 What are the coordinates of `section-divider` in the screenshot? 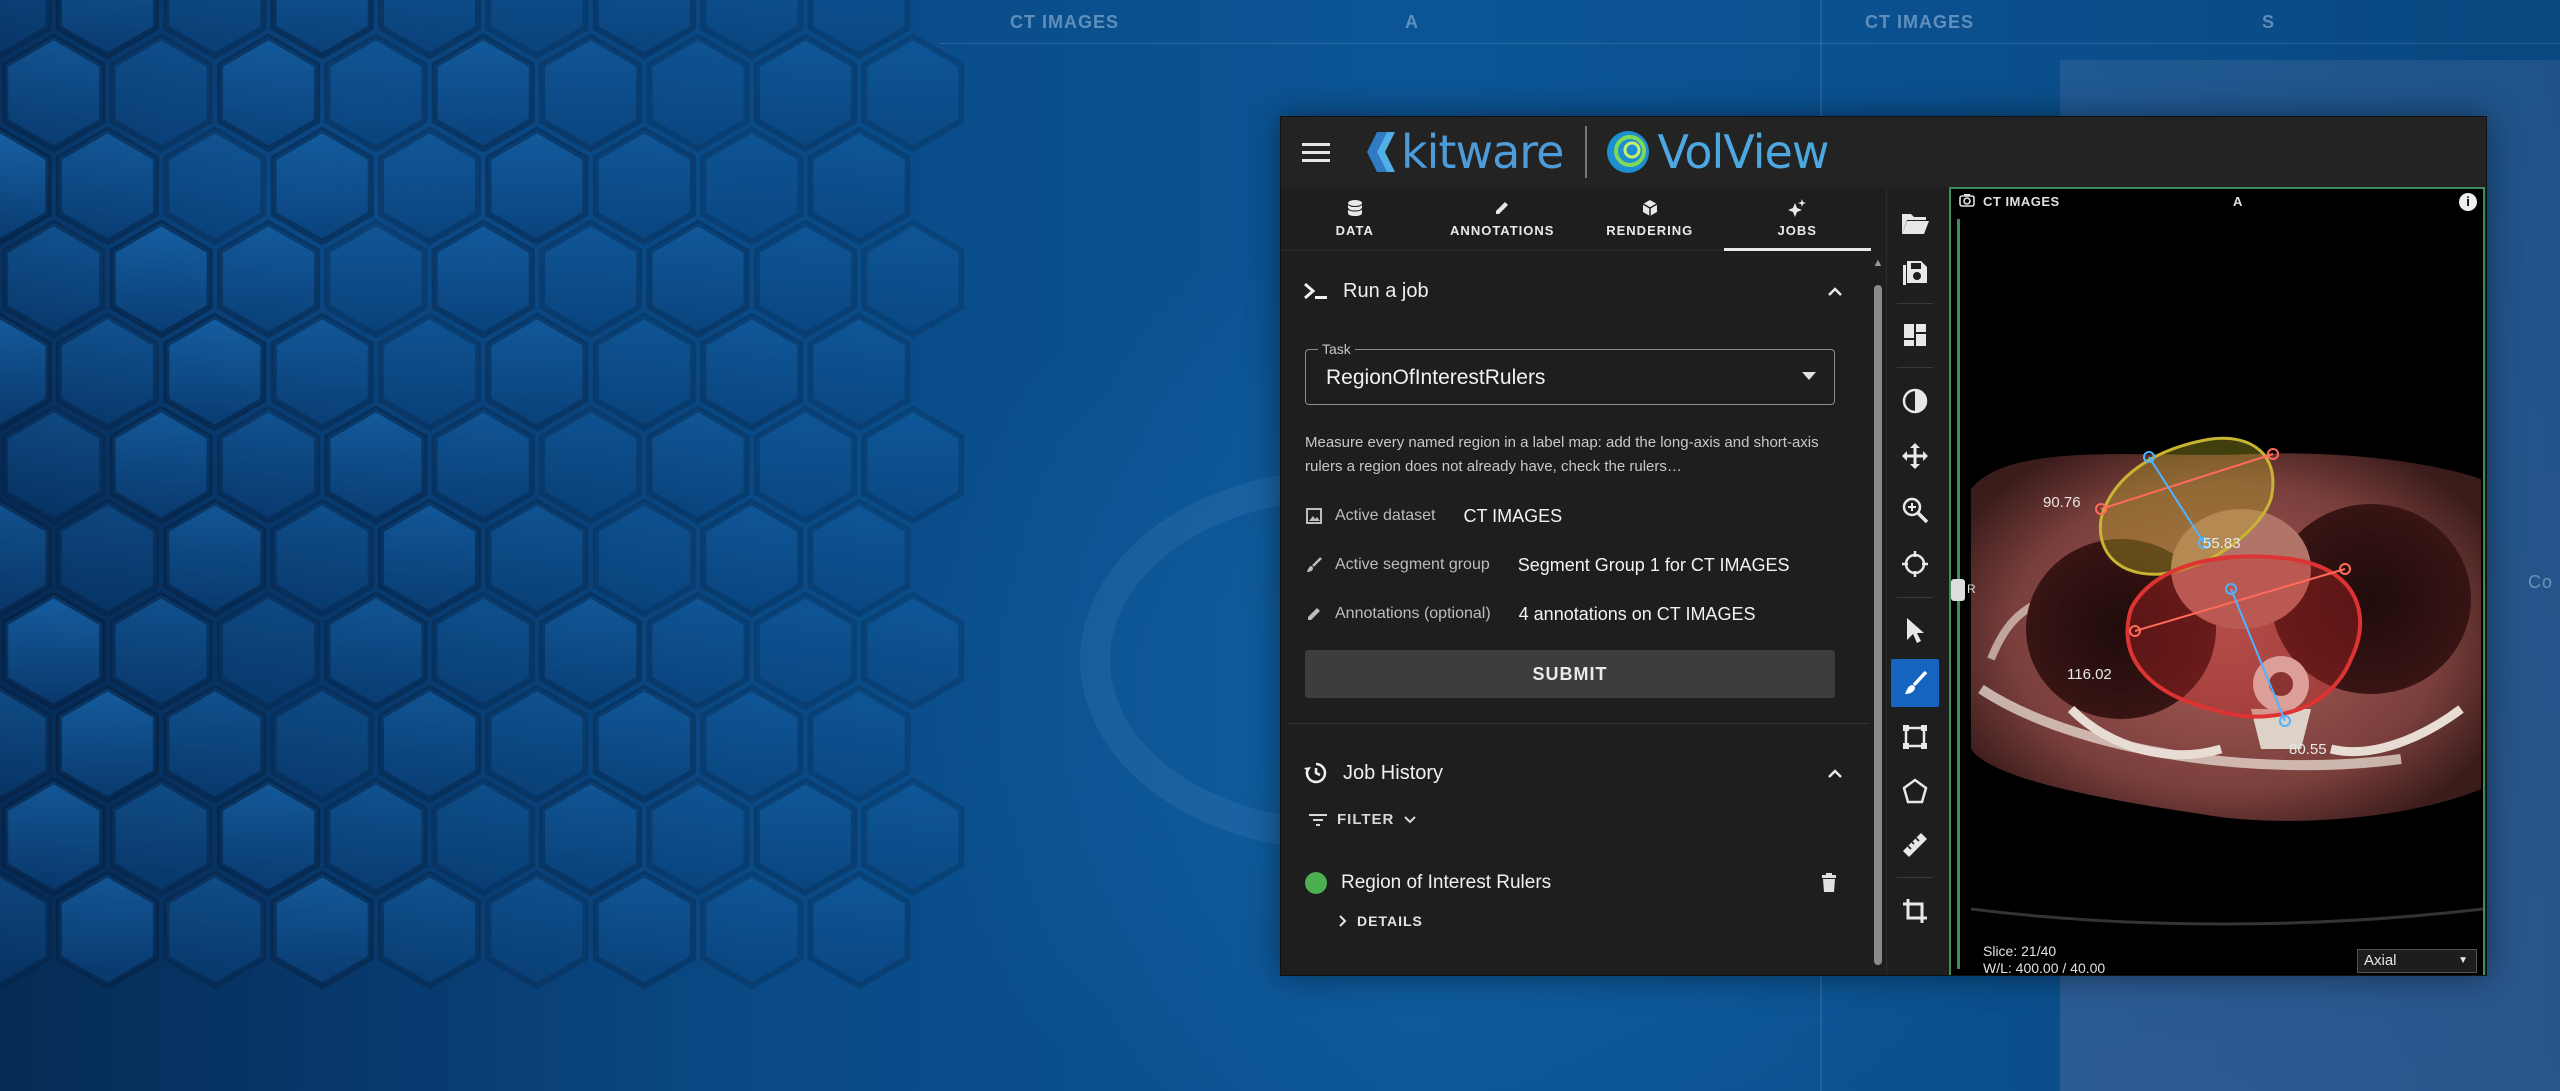 It's located at (1579, 723).